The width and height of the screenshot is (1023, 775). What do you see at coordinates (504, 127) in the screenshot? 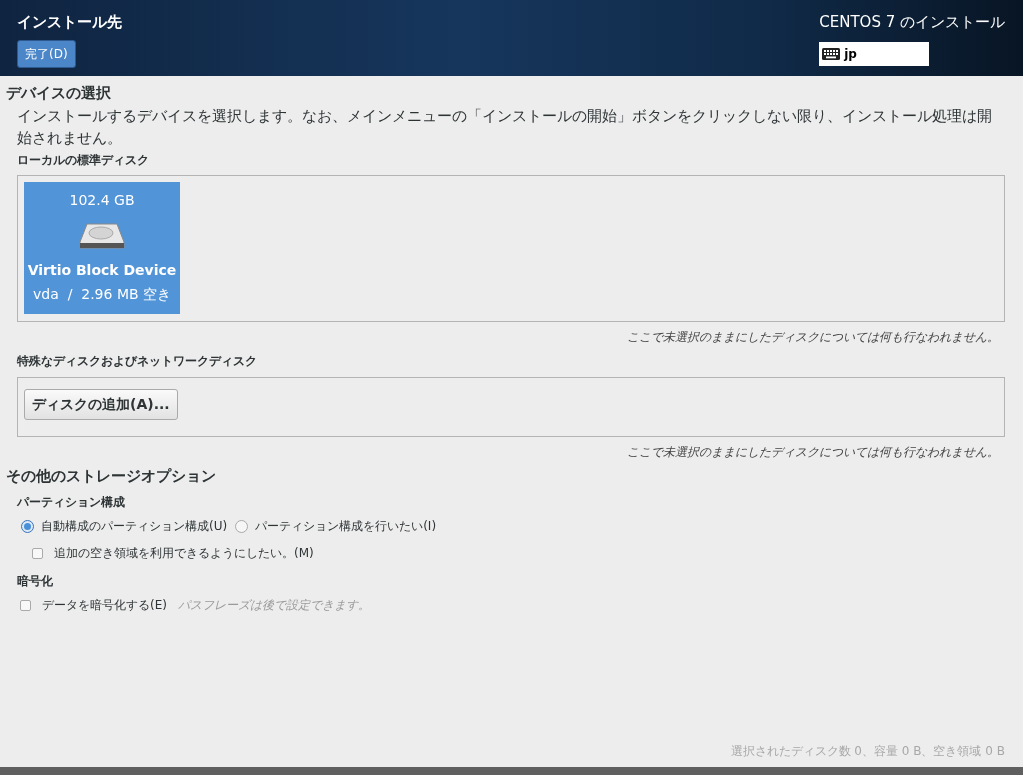
I see `description-text: インストールするデバイスを選択します。なお、メインメニューの「インストールの開始」ボタンをクリックしない限り、インストール処理は開始されません。` at bounding box center [504, 127].